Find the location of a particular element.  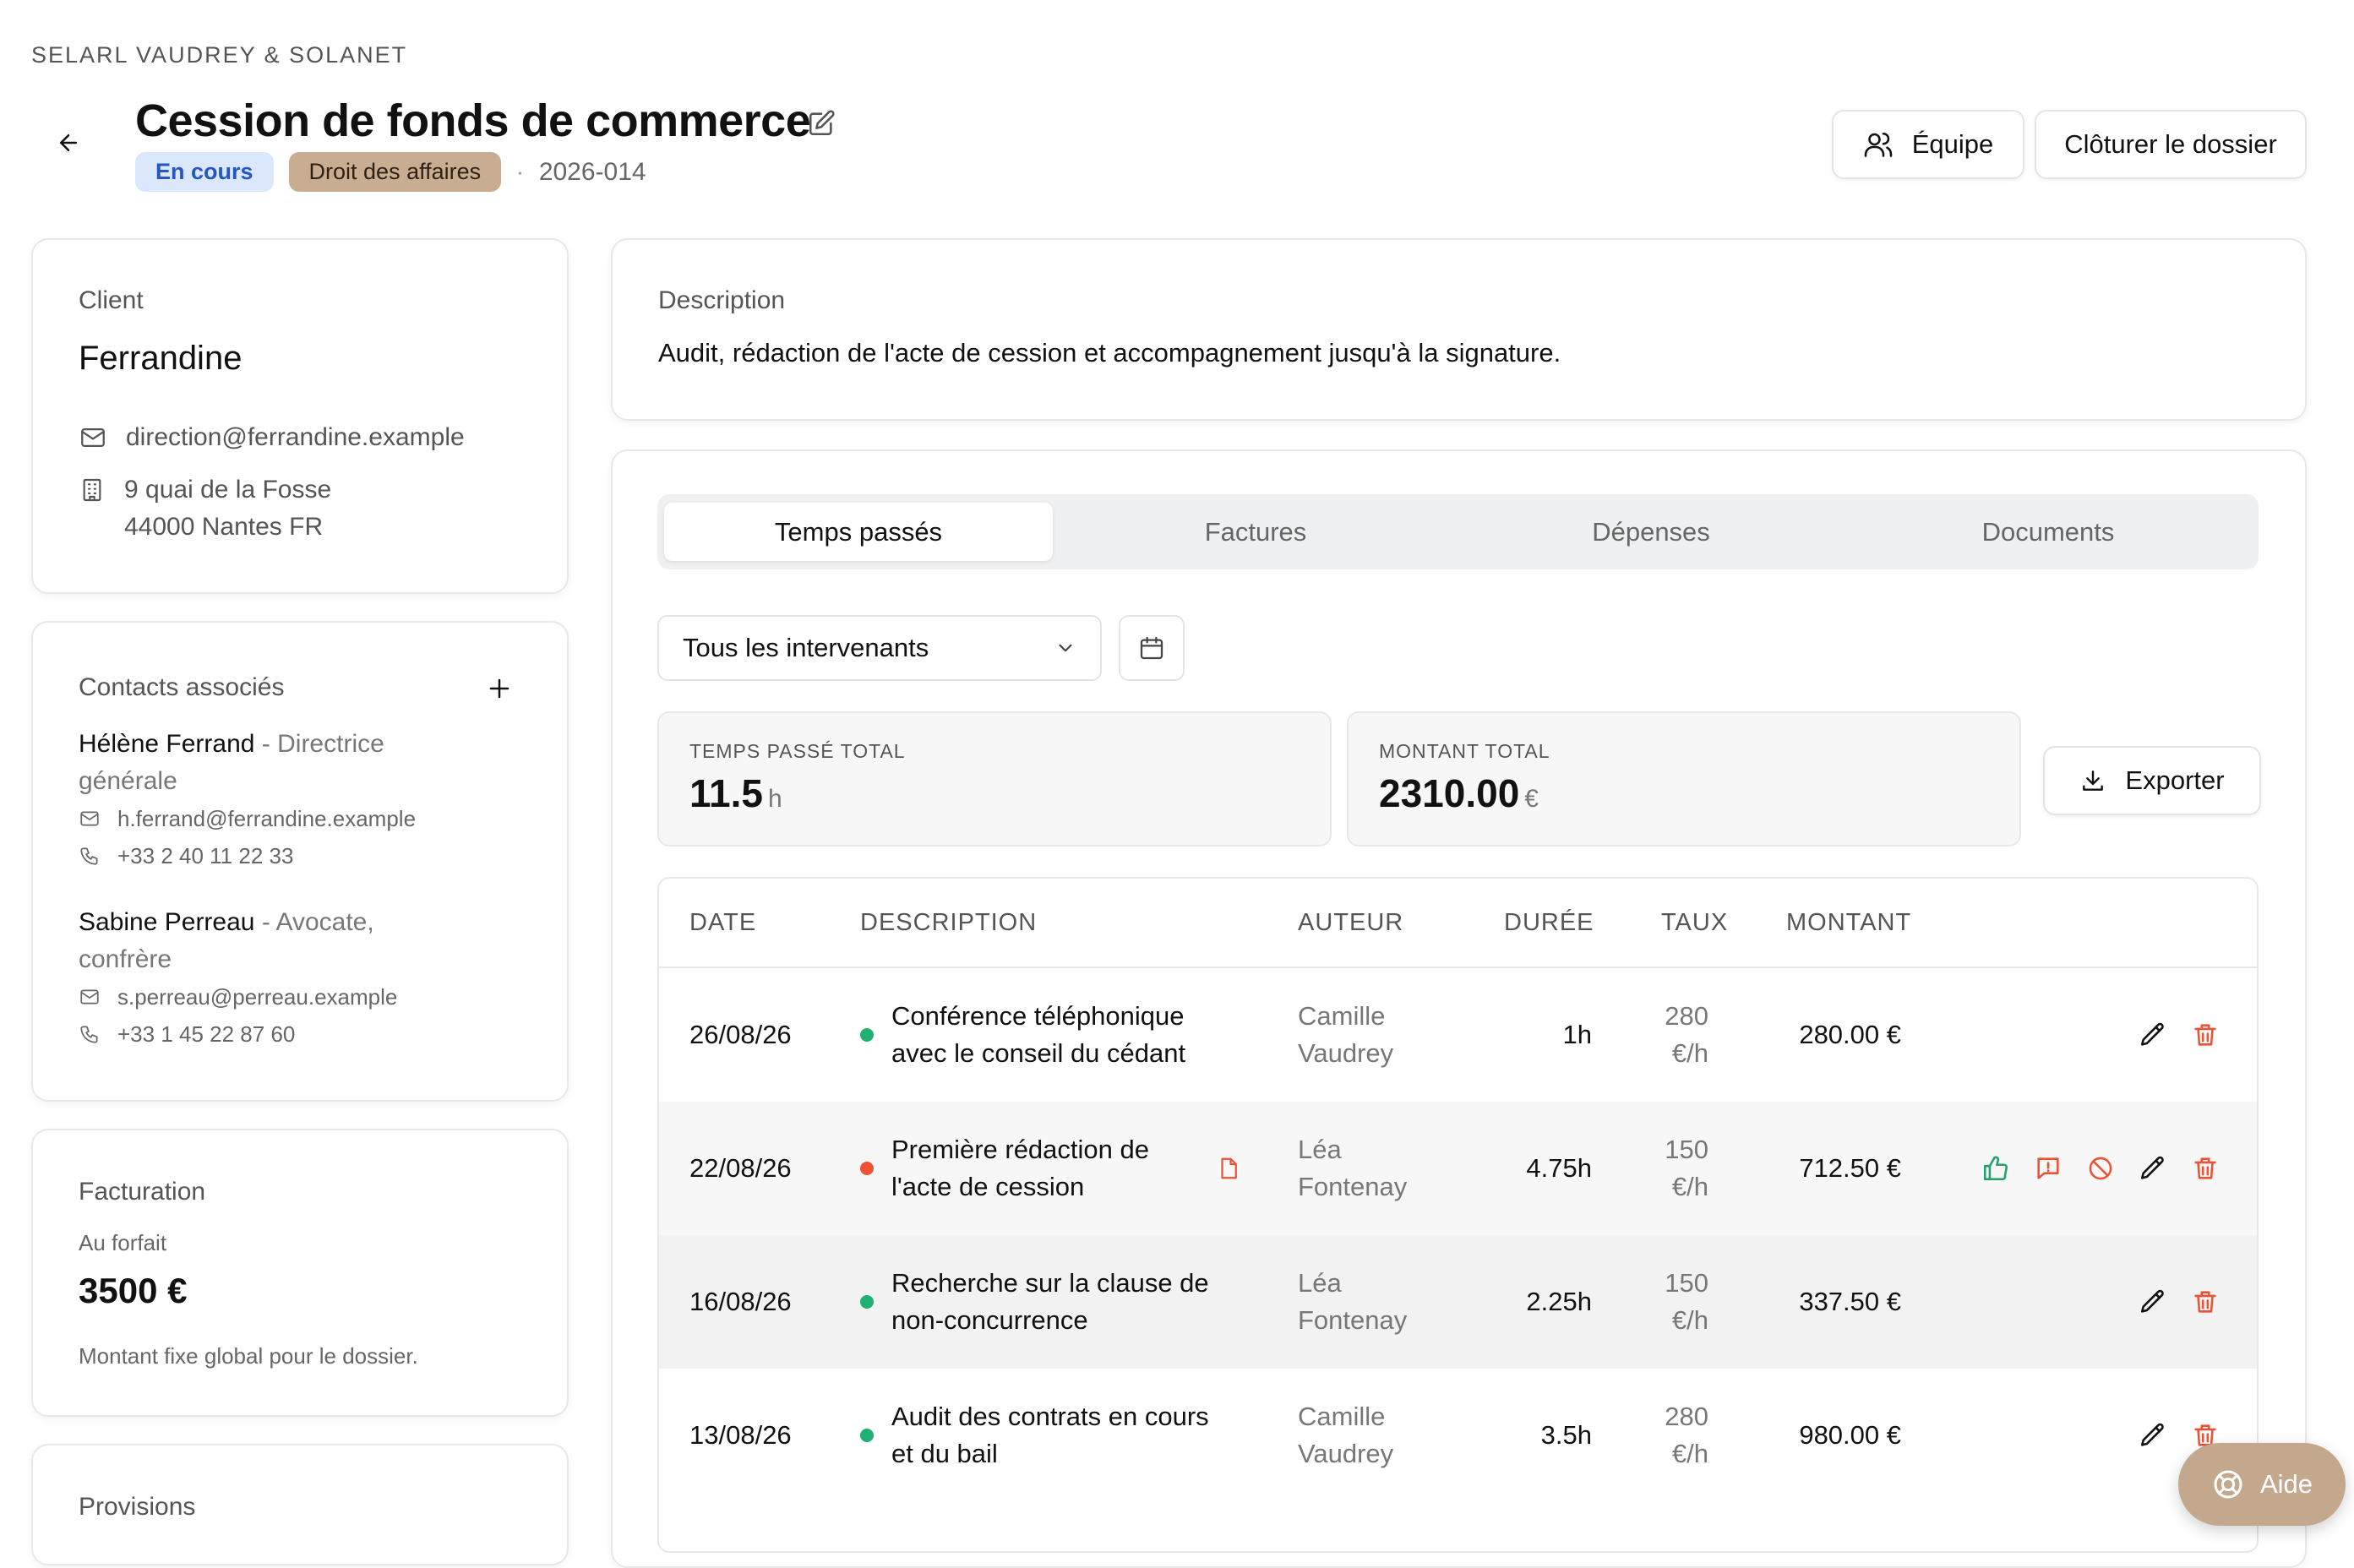

provisions-label: Provisions is located at coordinates (137, 1507).